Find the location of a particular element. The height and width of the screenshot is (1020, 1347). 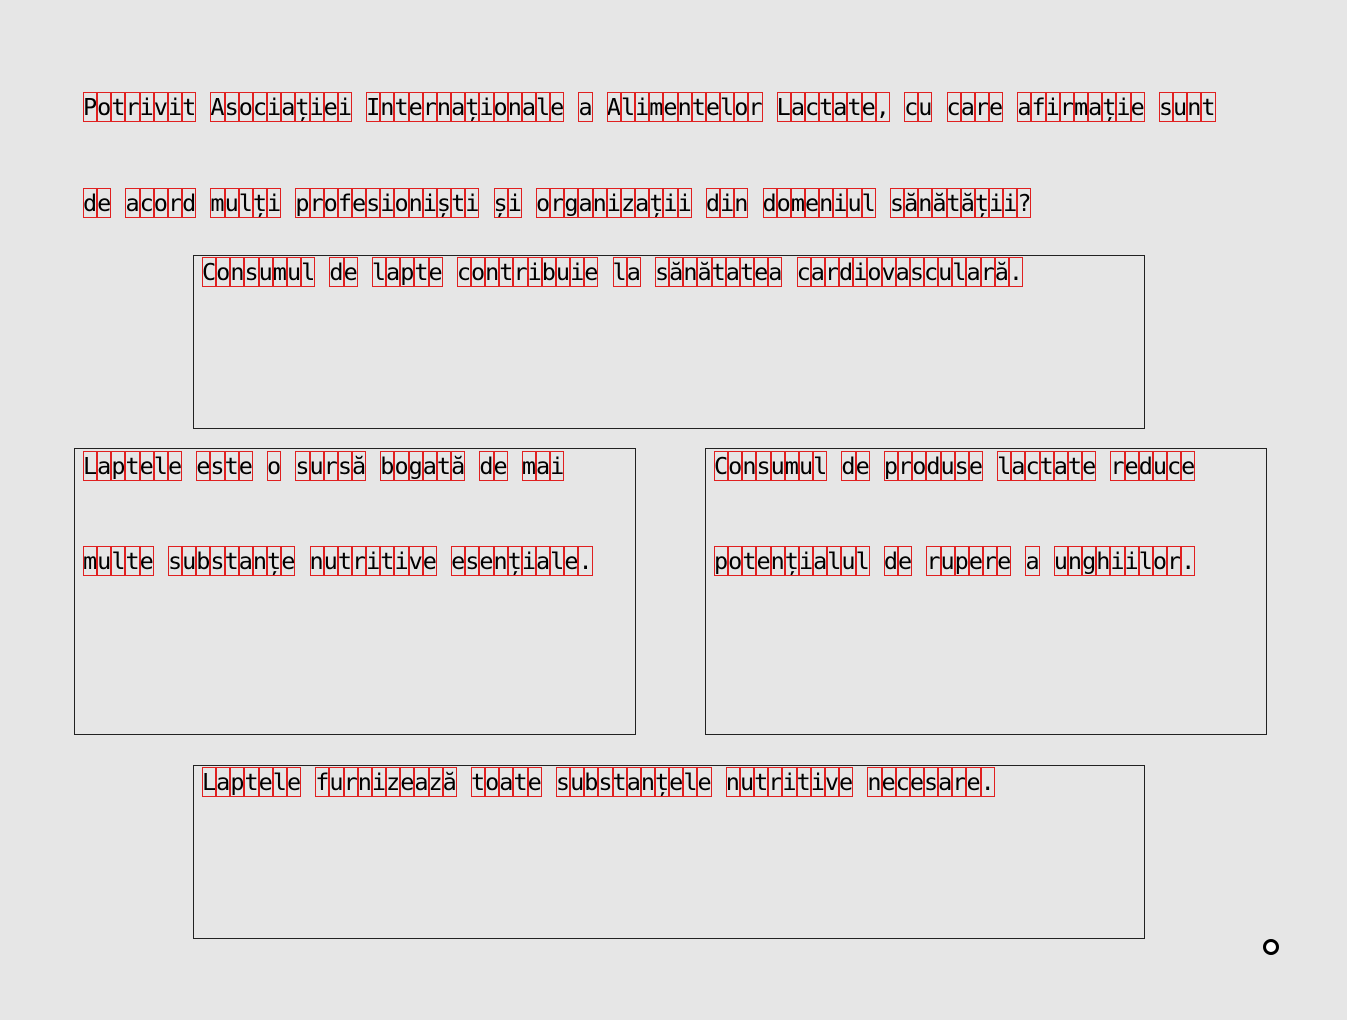

answer-option-c-text-line-2: potențialul de rupere a unghiilor. is located at coordinates (955, 561).